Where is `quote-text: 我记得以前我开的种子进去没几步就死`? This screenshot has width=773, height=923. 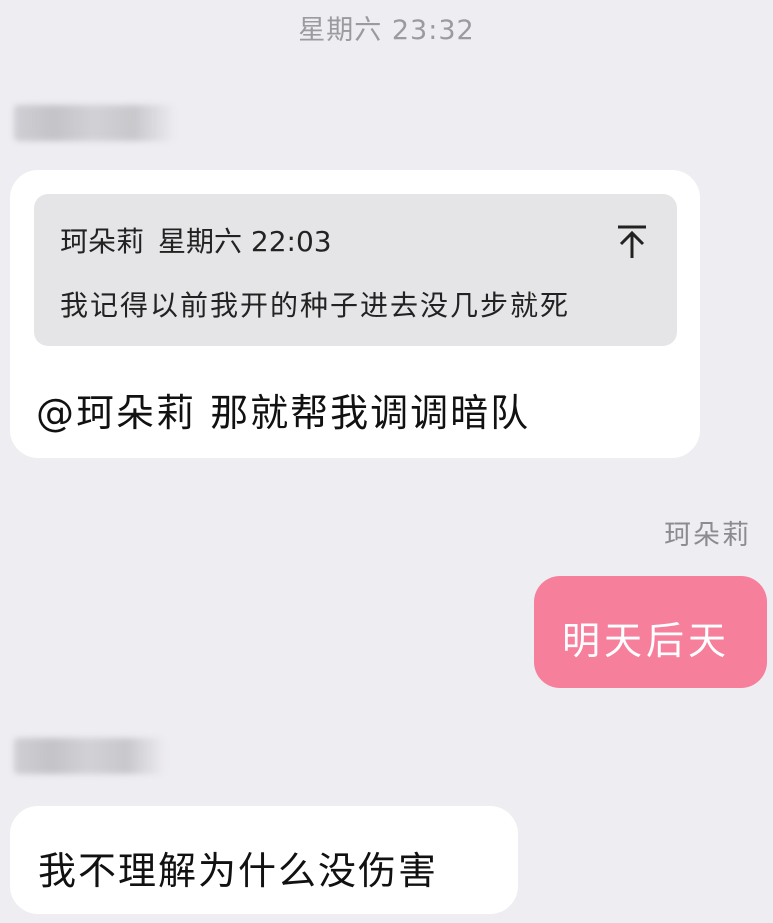
quote-text: 我记得以前我开的种子进去没几步就死 is located at coordinates (315, 305).